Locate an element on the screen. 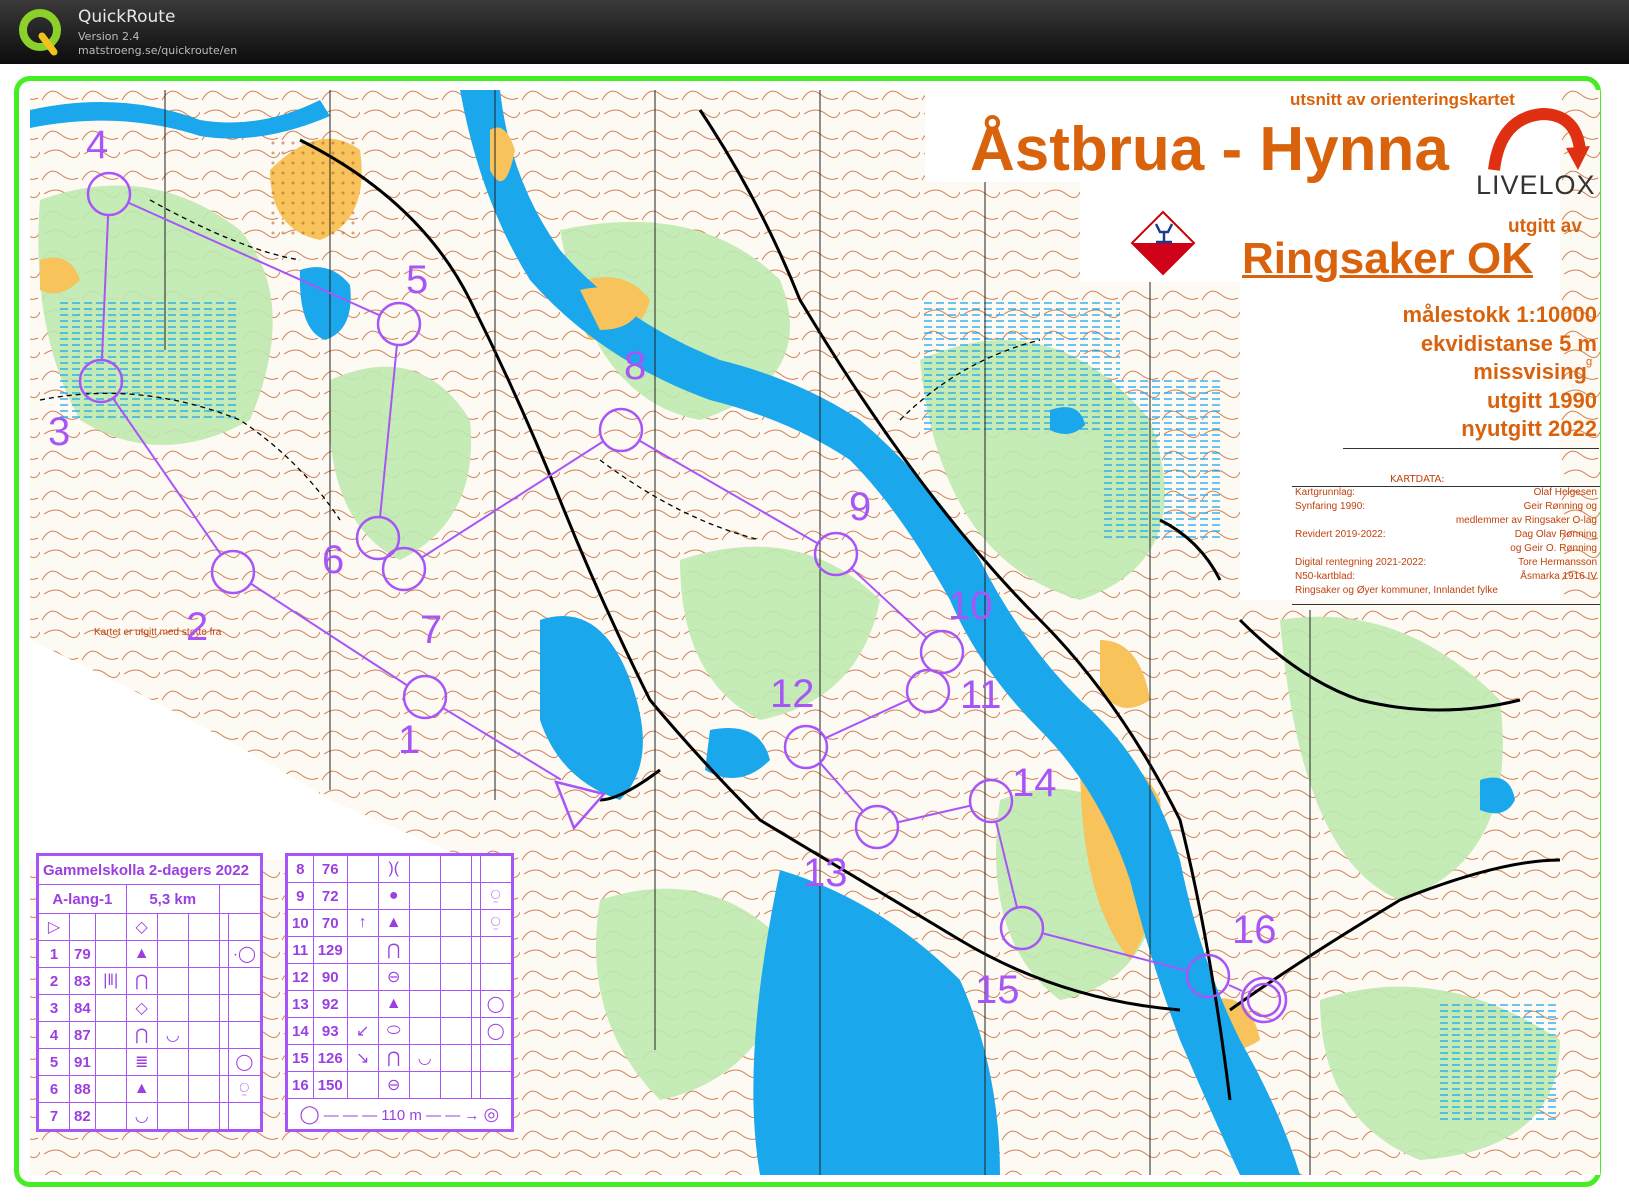 This screenshot has width=1629, height=1204. control-number: 3 is located at coordinates (53, 1008).